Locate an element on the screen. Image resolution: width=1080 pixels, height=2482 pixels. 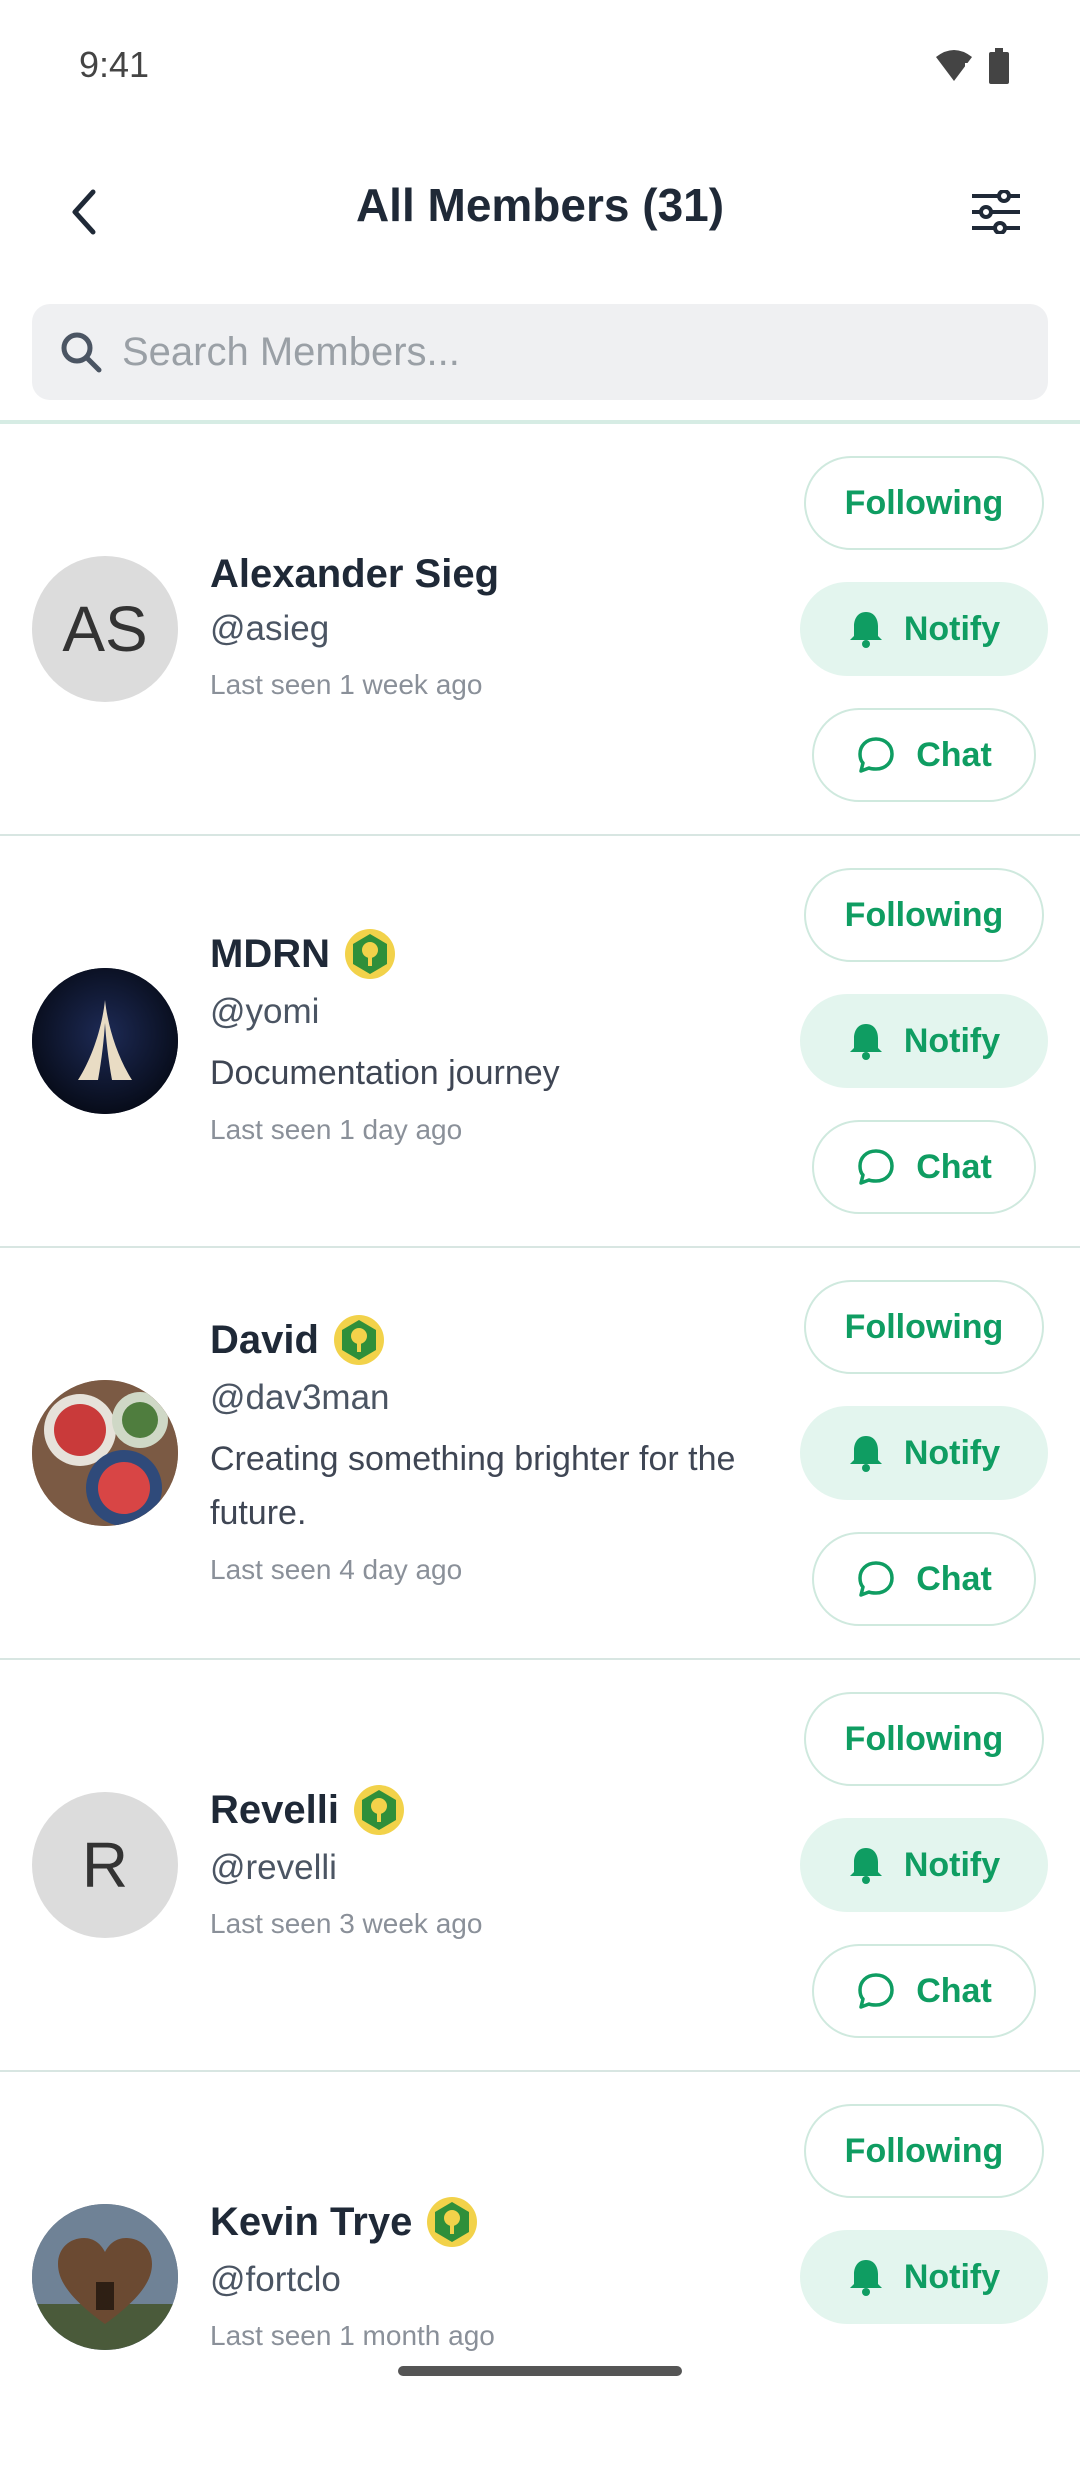
avatar-initials: AS is located at coordinates (105, 629).